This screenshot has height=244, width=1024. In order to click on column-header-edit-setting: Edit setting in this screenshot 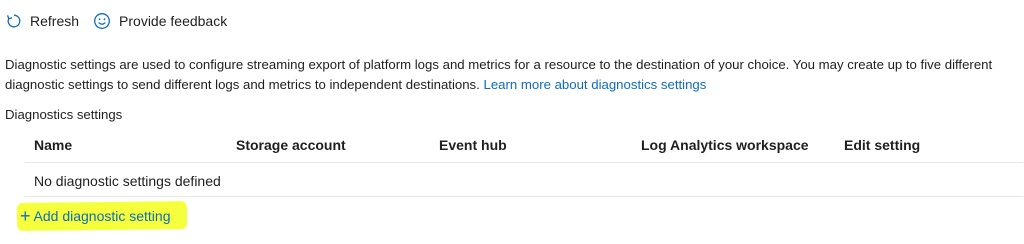, I will do `click(882, 145)`.